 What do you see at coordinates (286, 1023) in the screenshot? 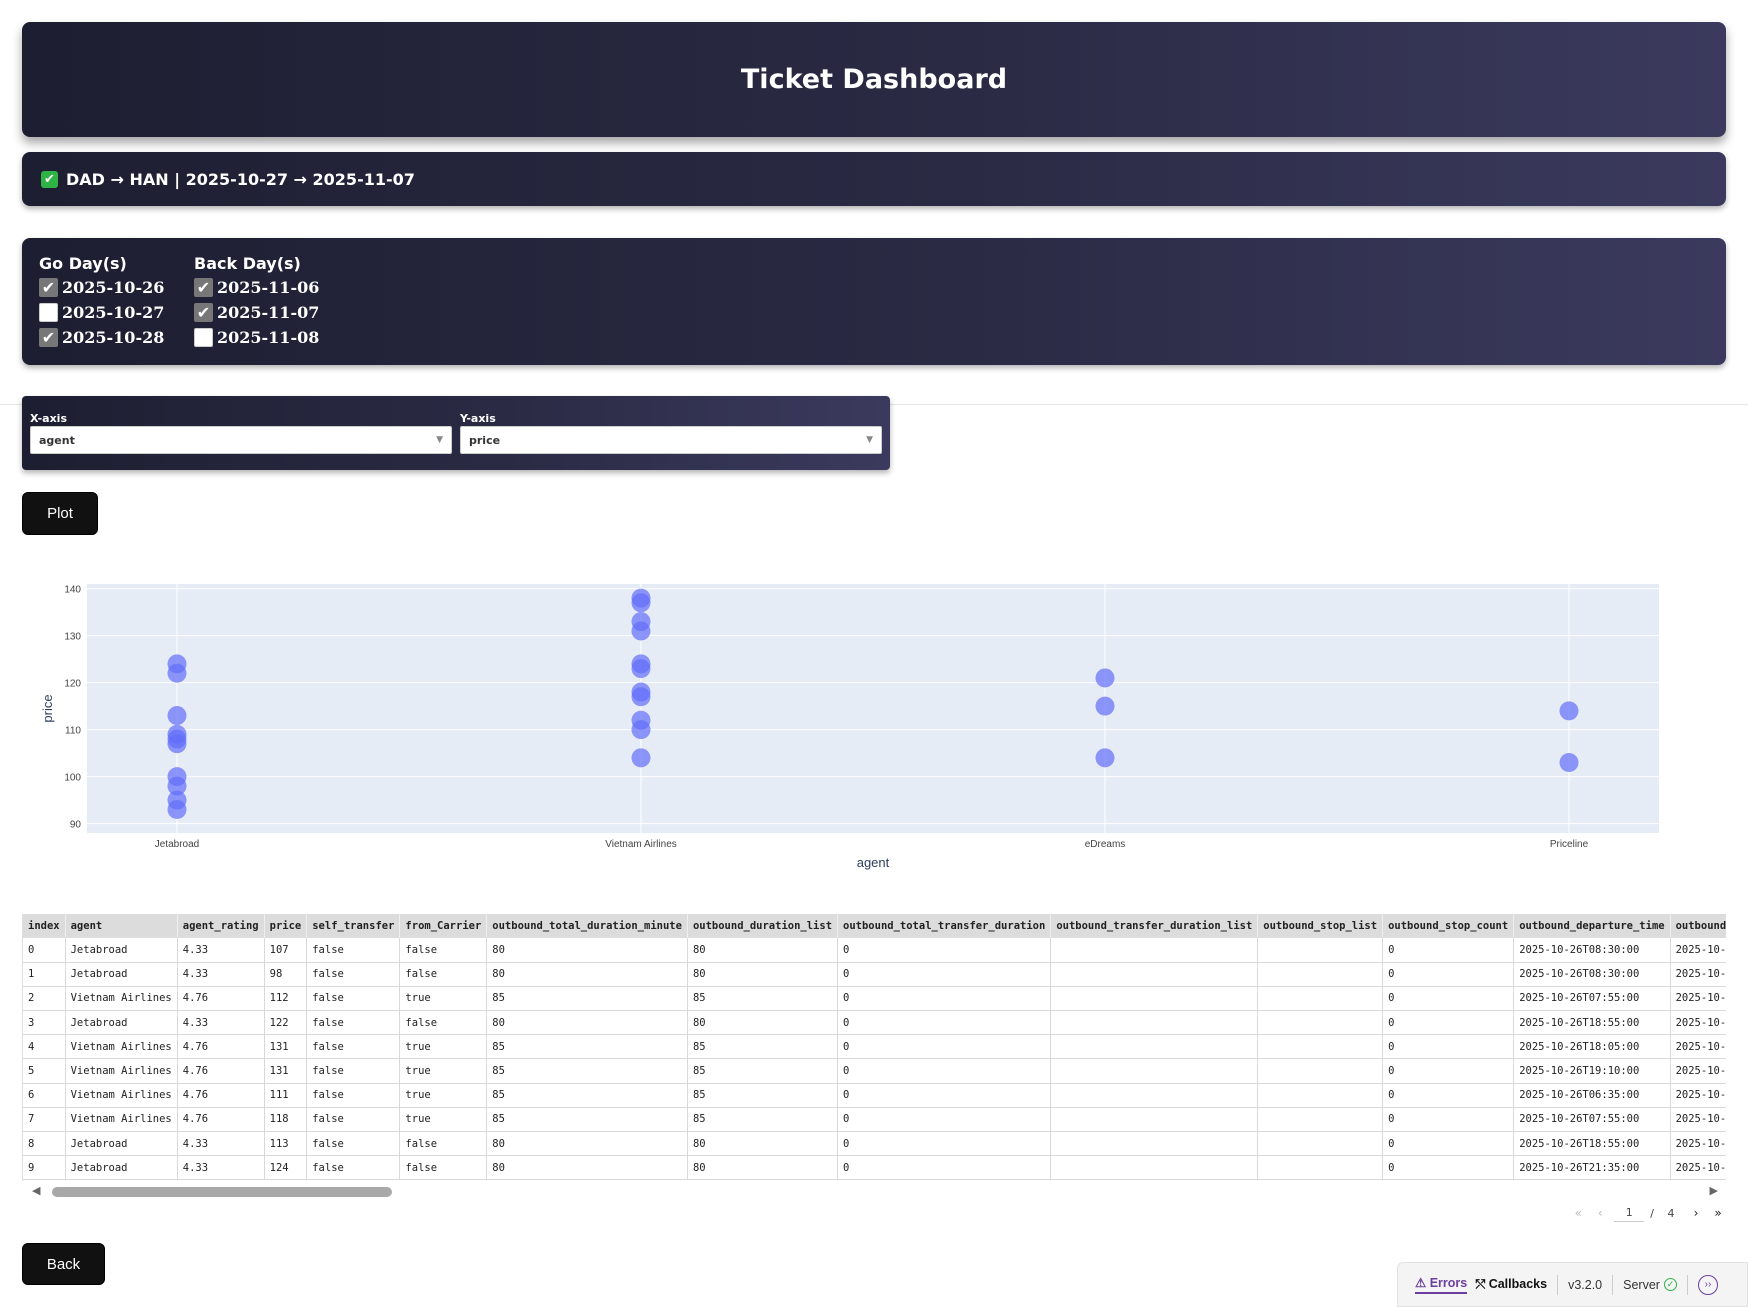
I see `table-cell: 122` at bounding box center [286, 1023].